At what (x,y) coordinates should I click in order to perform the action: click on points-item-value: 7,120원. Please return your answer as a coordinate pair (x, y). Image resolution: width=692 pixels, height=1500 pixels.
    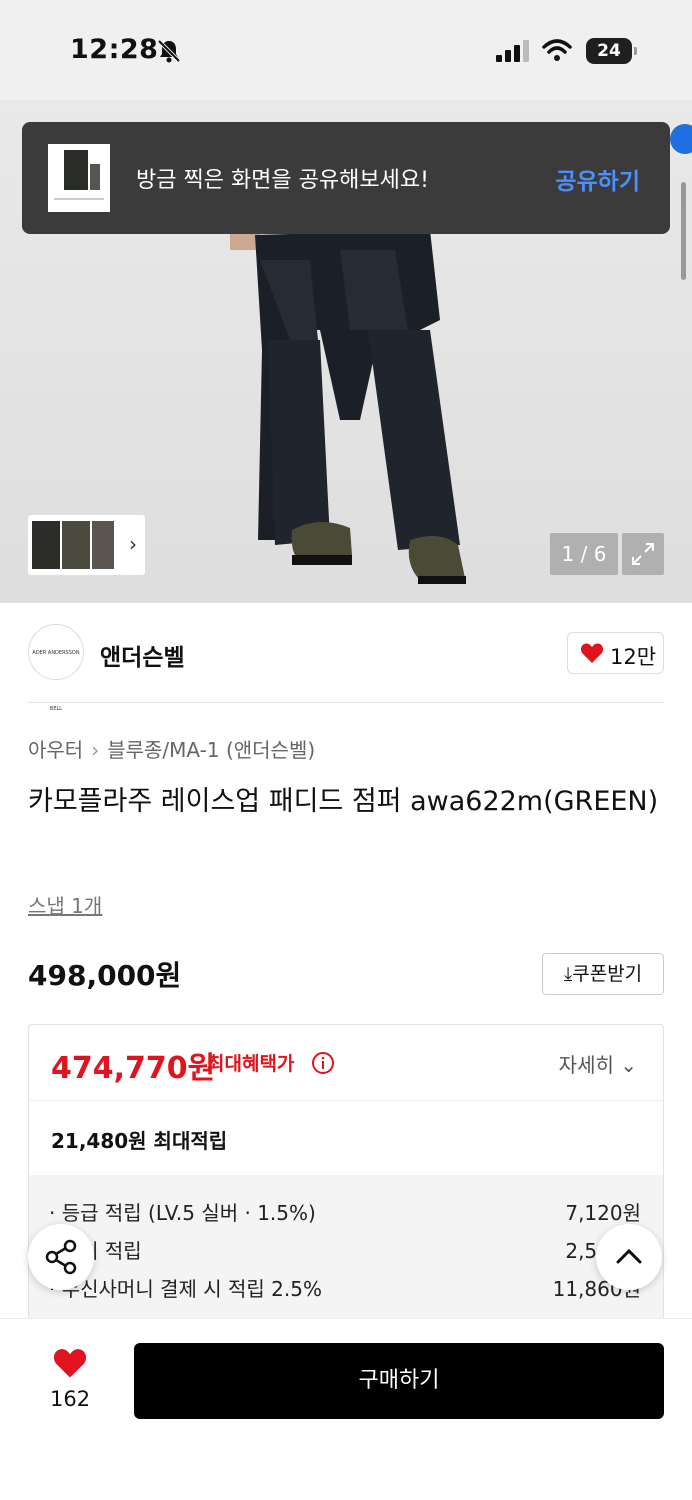
    Looking at the image, I should click on (603, 1213).